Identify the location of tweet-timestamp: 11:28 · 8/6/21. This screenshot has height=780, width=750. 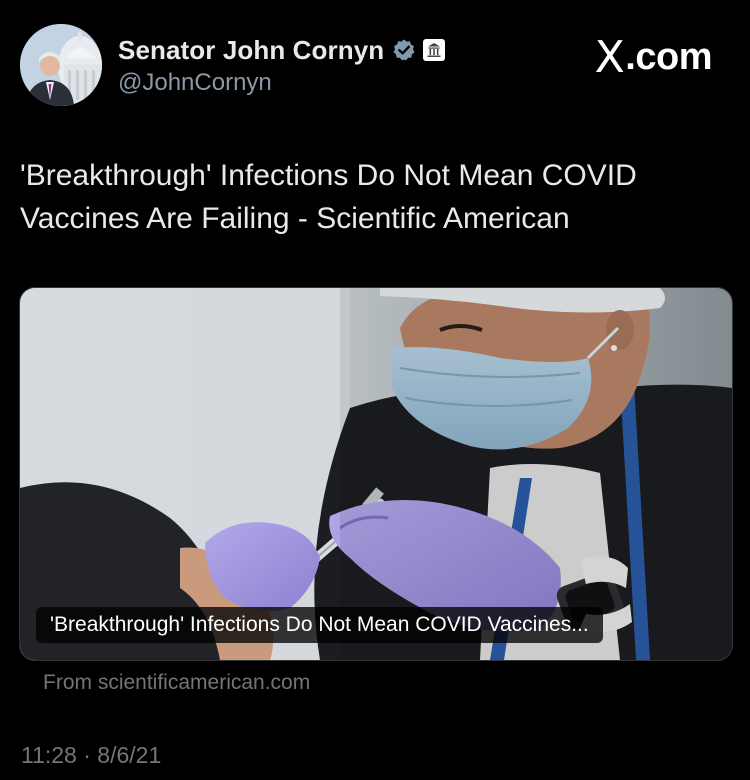
(91, 755).